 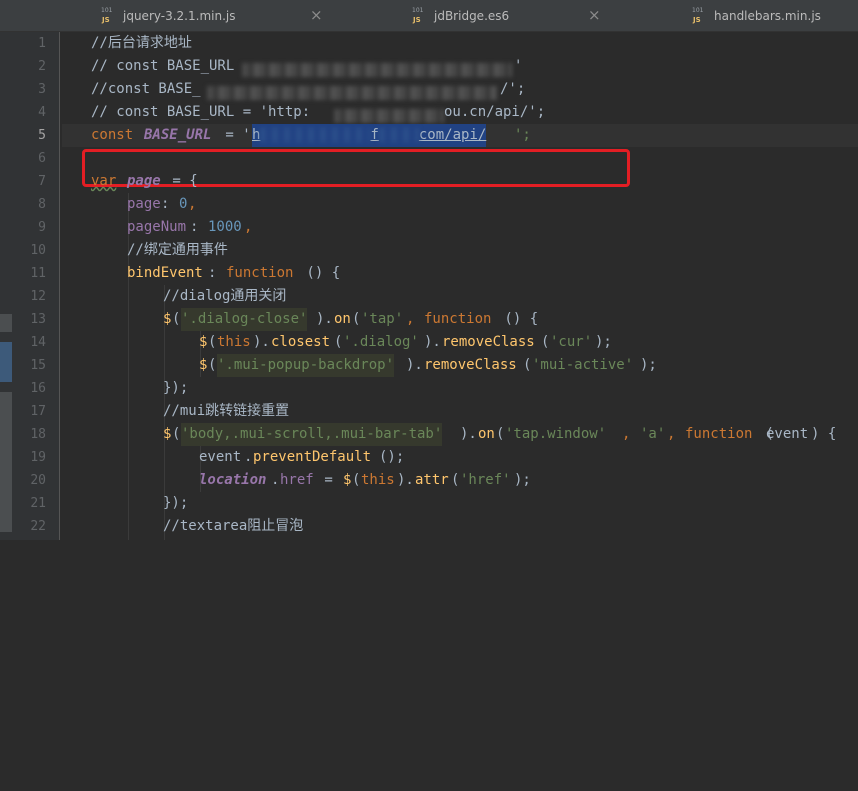 What do you see at coordinates (38, 480) in the screenshot?
I see `line-number: 20` at bounding box center [38, 480].